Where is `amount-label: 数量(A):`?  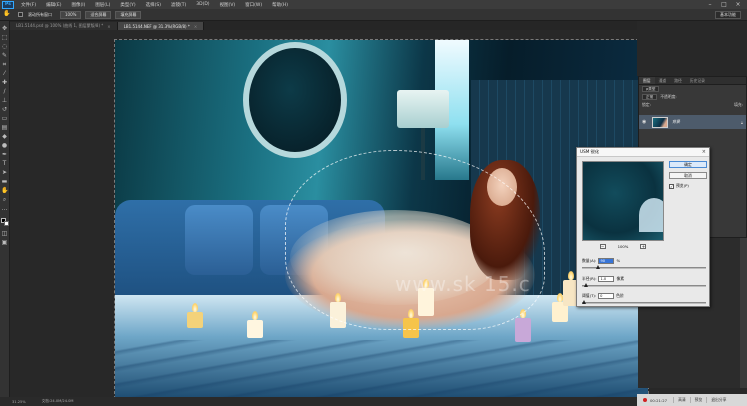 amount-label: 数量(A): is located at coordinates (589, 260).